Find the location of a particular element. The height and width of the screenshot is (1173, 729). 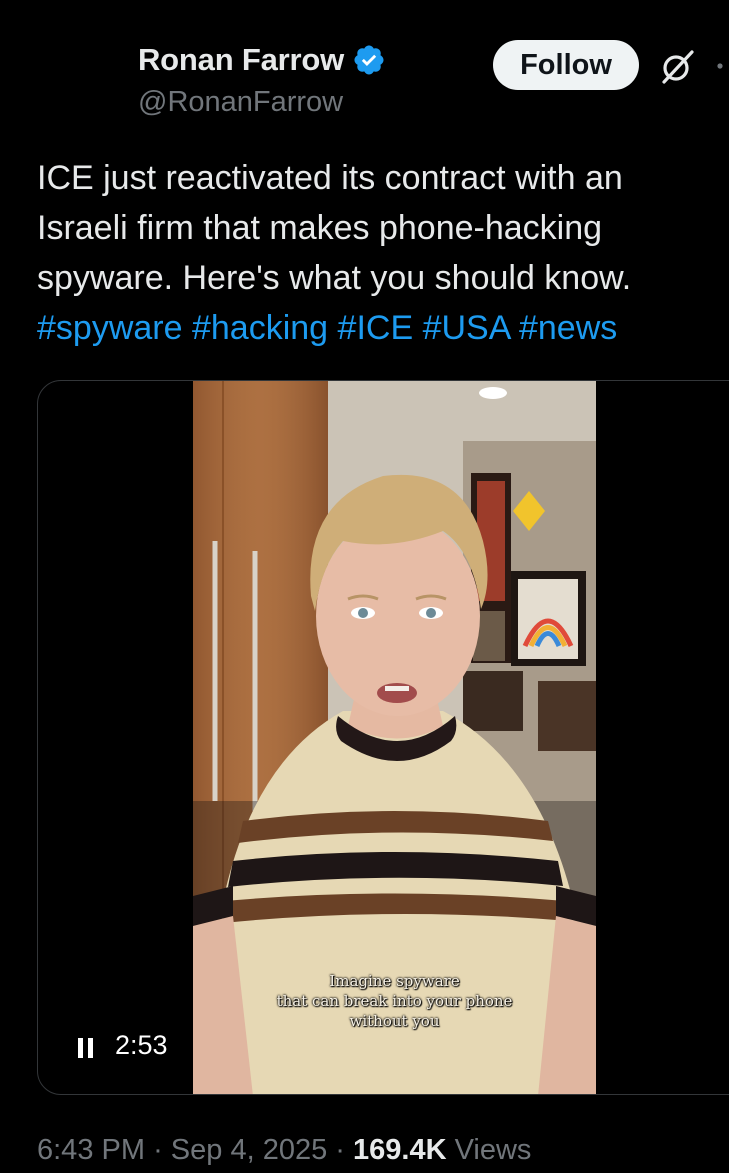

pause-icon is located at coordinates (86, 1048).